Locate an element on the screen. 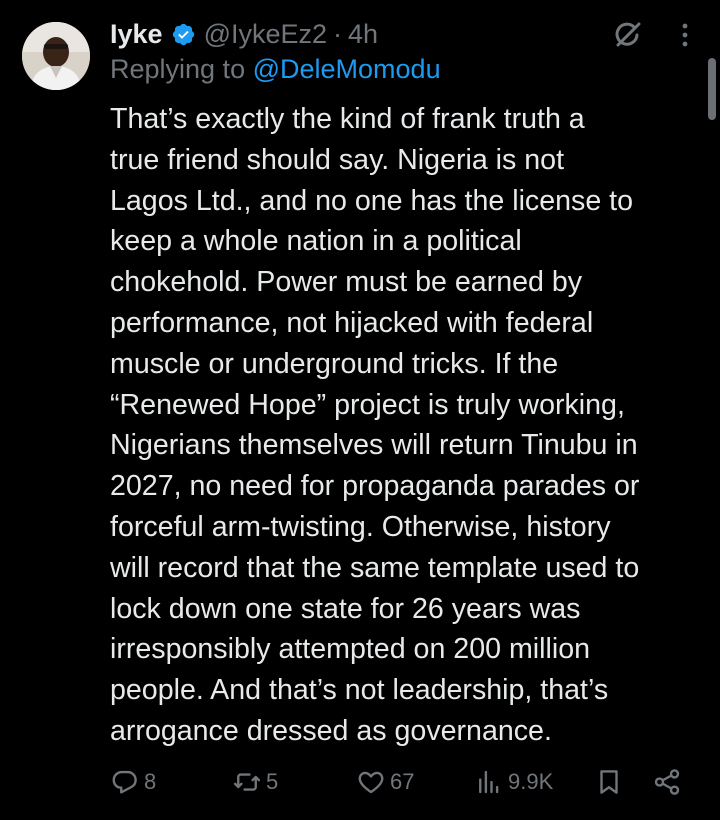  tweet-text-line: keep a whole nation in a political is located at coordinates (316, 241).